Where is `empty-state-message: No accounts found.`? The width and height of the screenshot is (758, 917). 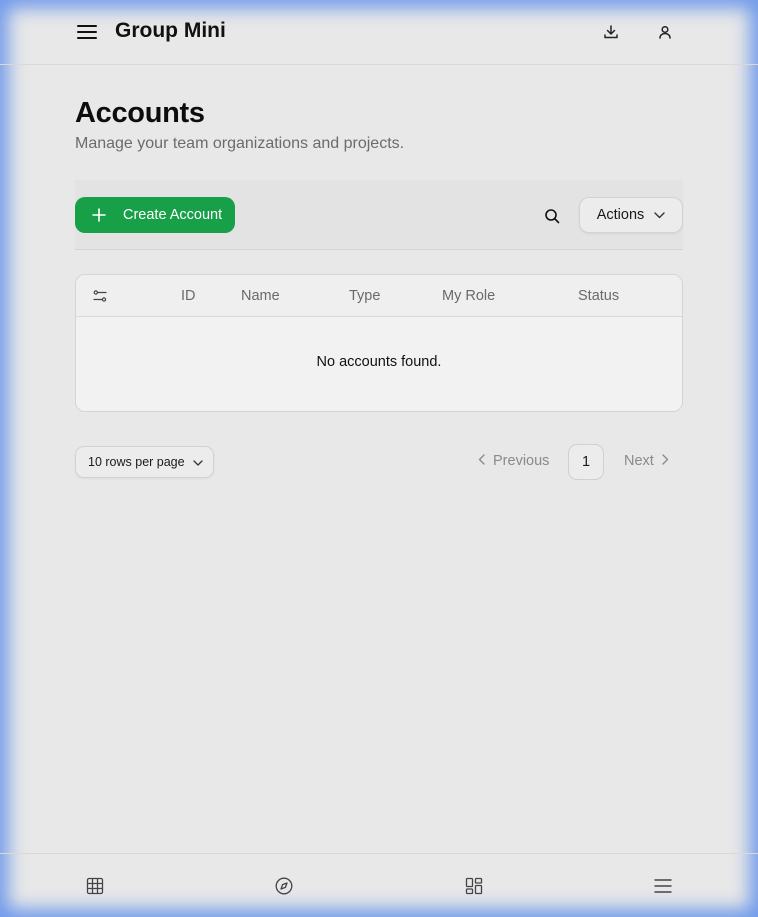 empty-state-message: No accounts found. is located at coordinates (379, 362).